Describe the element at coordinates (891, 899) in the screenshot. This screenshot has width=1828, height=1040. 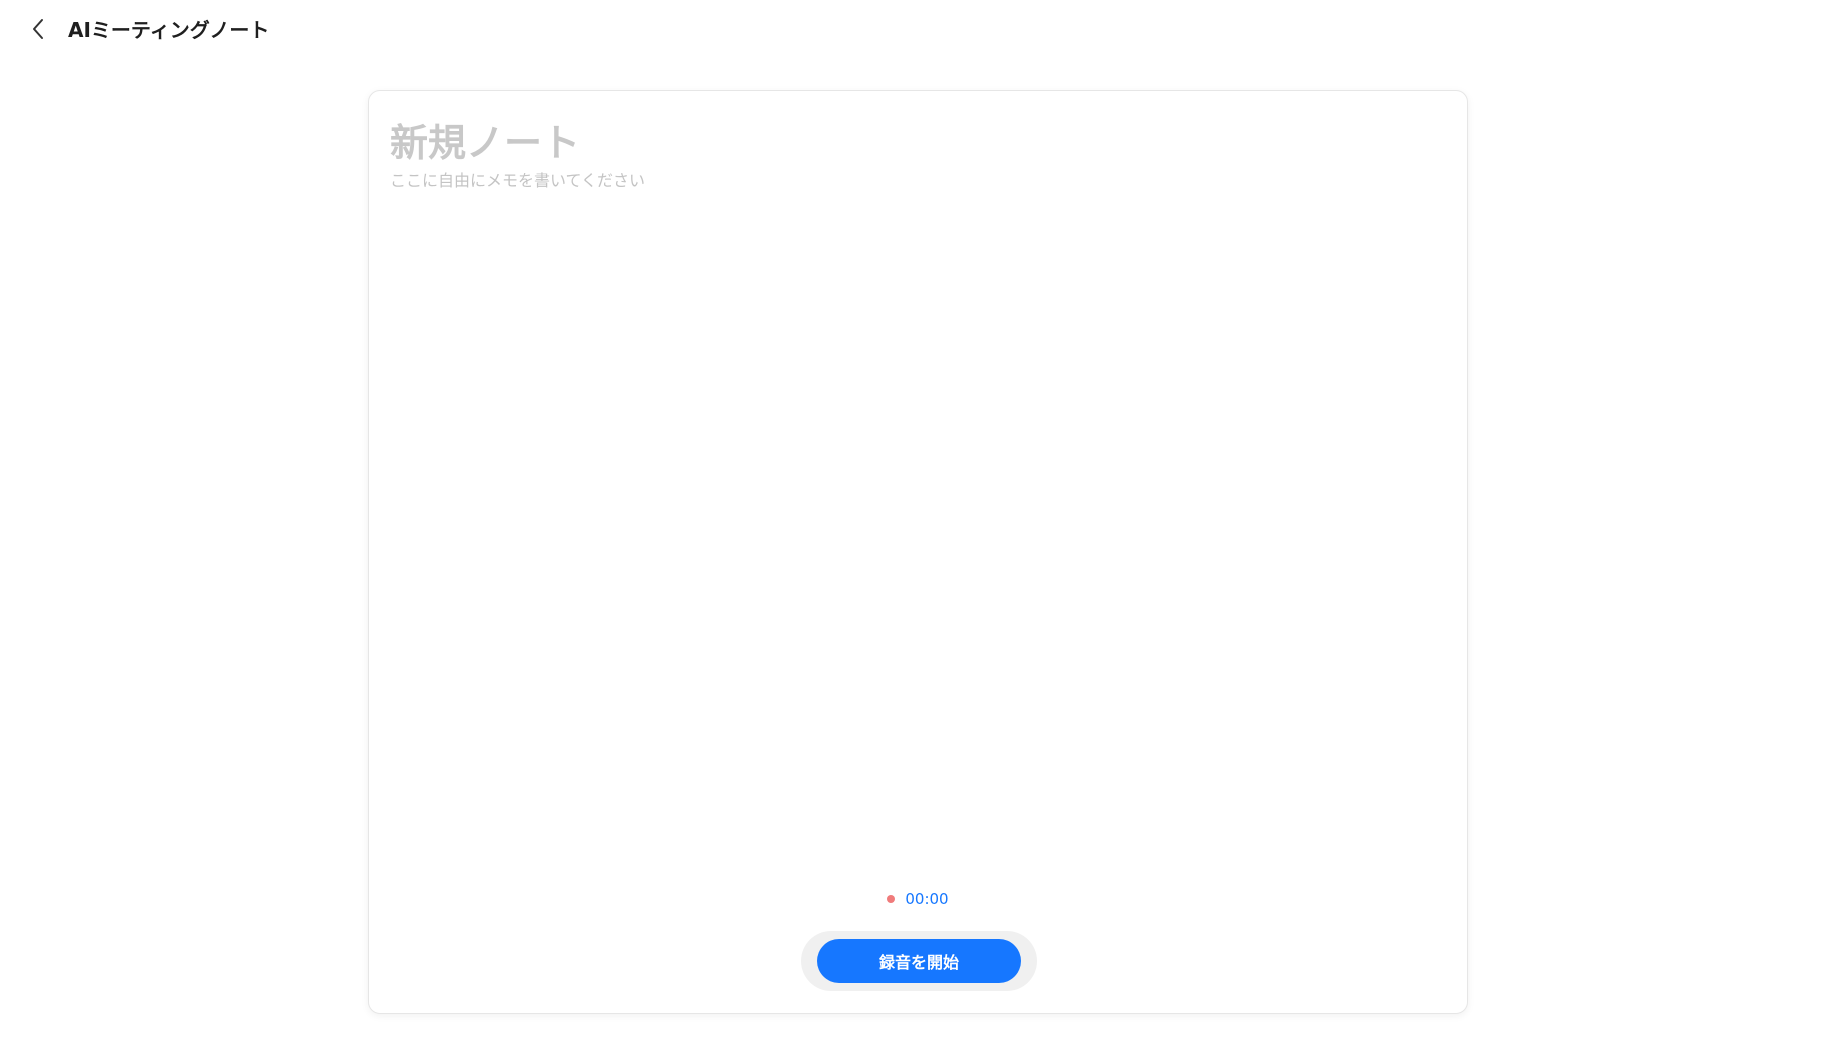
I see `recording-status-dot` at that location.